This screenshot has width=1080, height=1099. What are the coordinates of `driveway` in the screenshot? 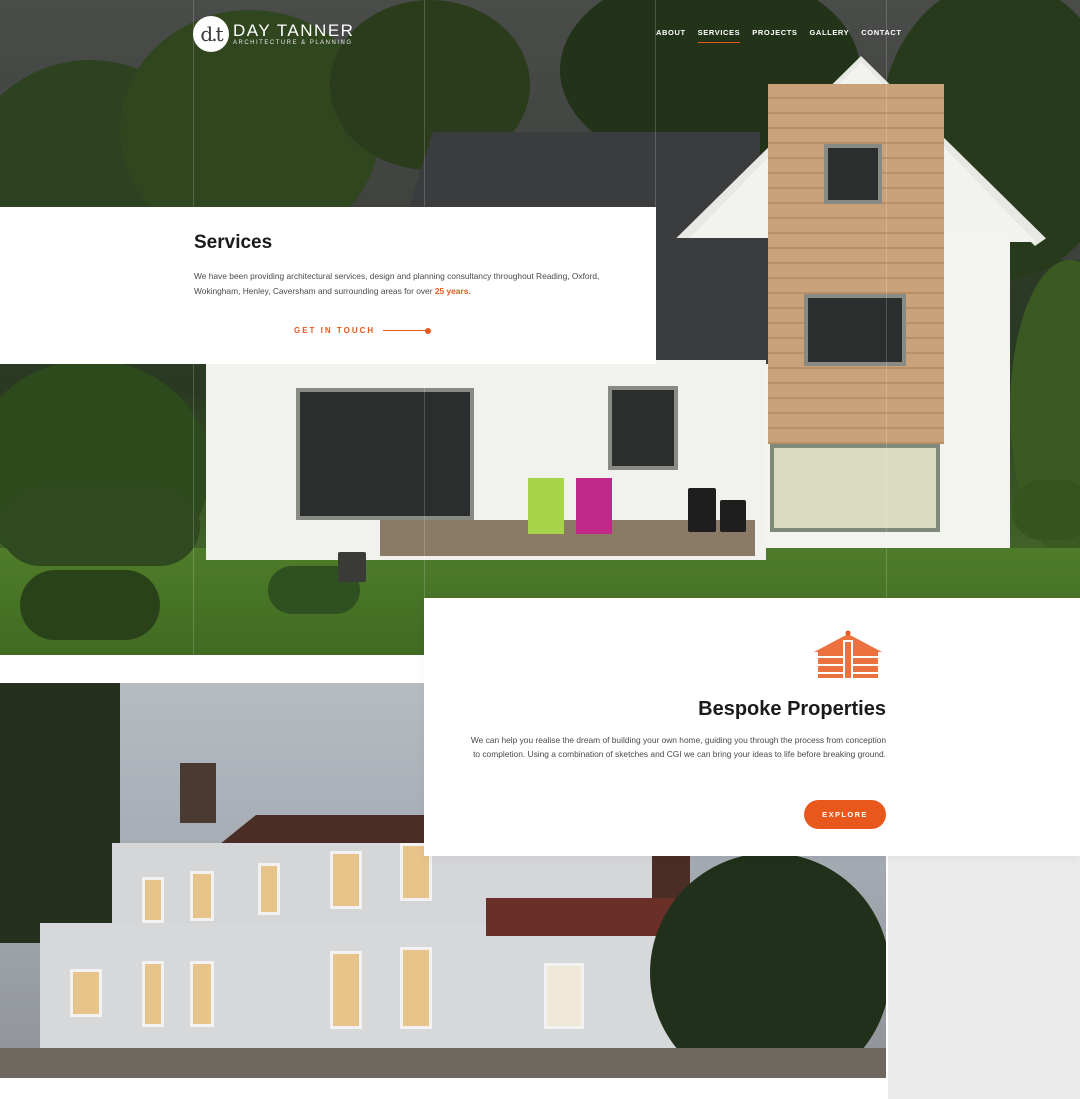 It's located at (443, 1063).